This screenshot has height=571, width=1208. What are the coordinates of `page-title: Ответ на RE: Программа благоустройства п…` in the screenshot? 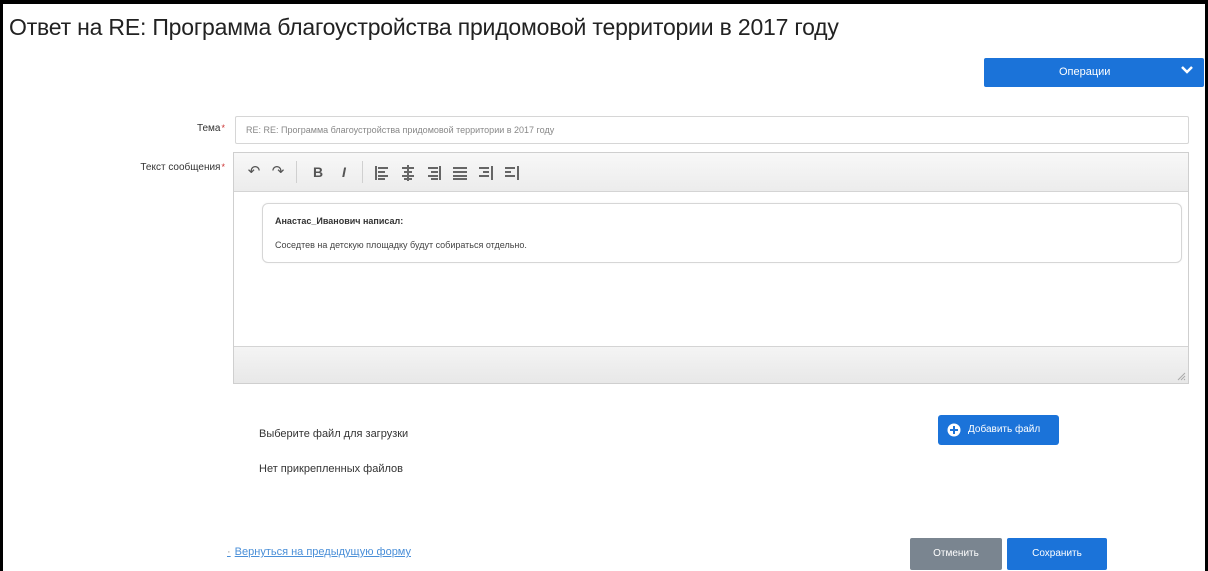 It's located at (424, 27).